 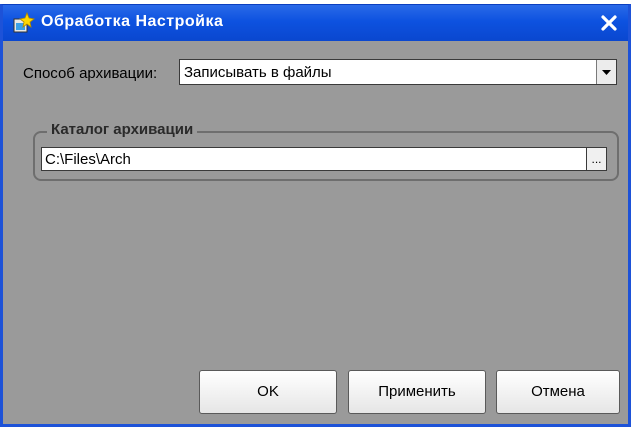 I want to click on close-icon, so click(x=609, y=23).